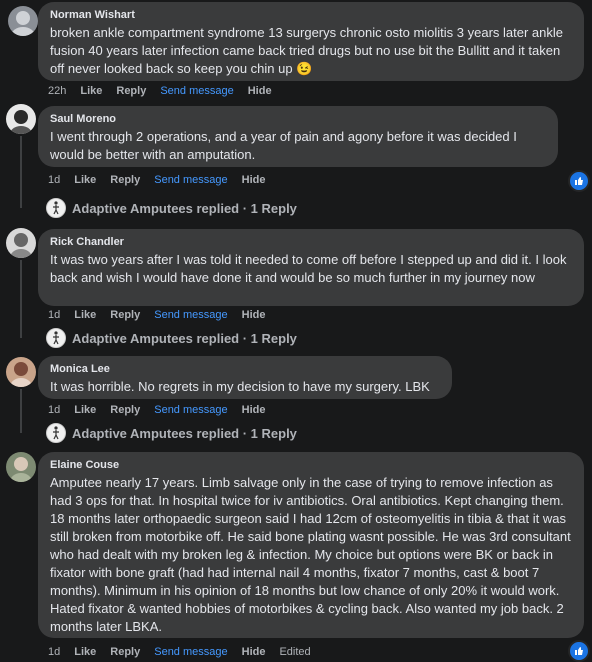 The width and height of the screenshot is (592, 662). I want to click on comment-actions: 1d Like Reply Send message Hide Edited, so click(186, 652).